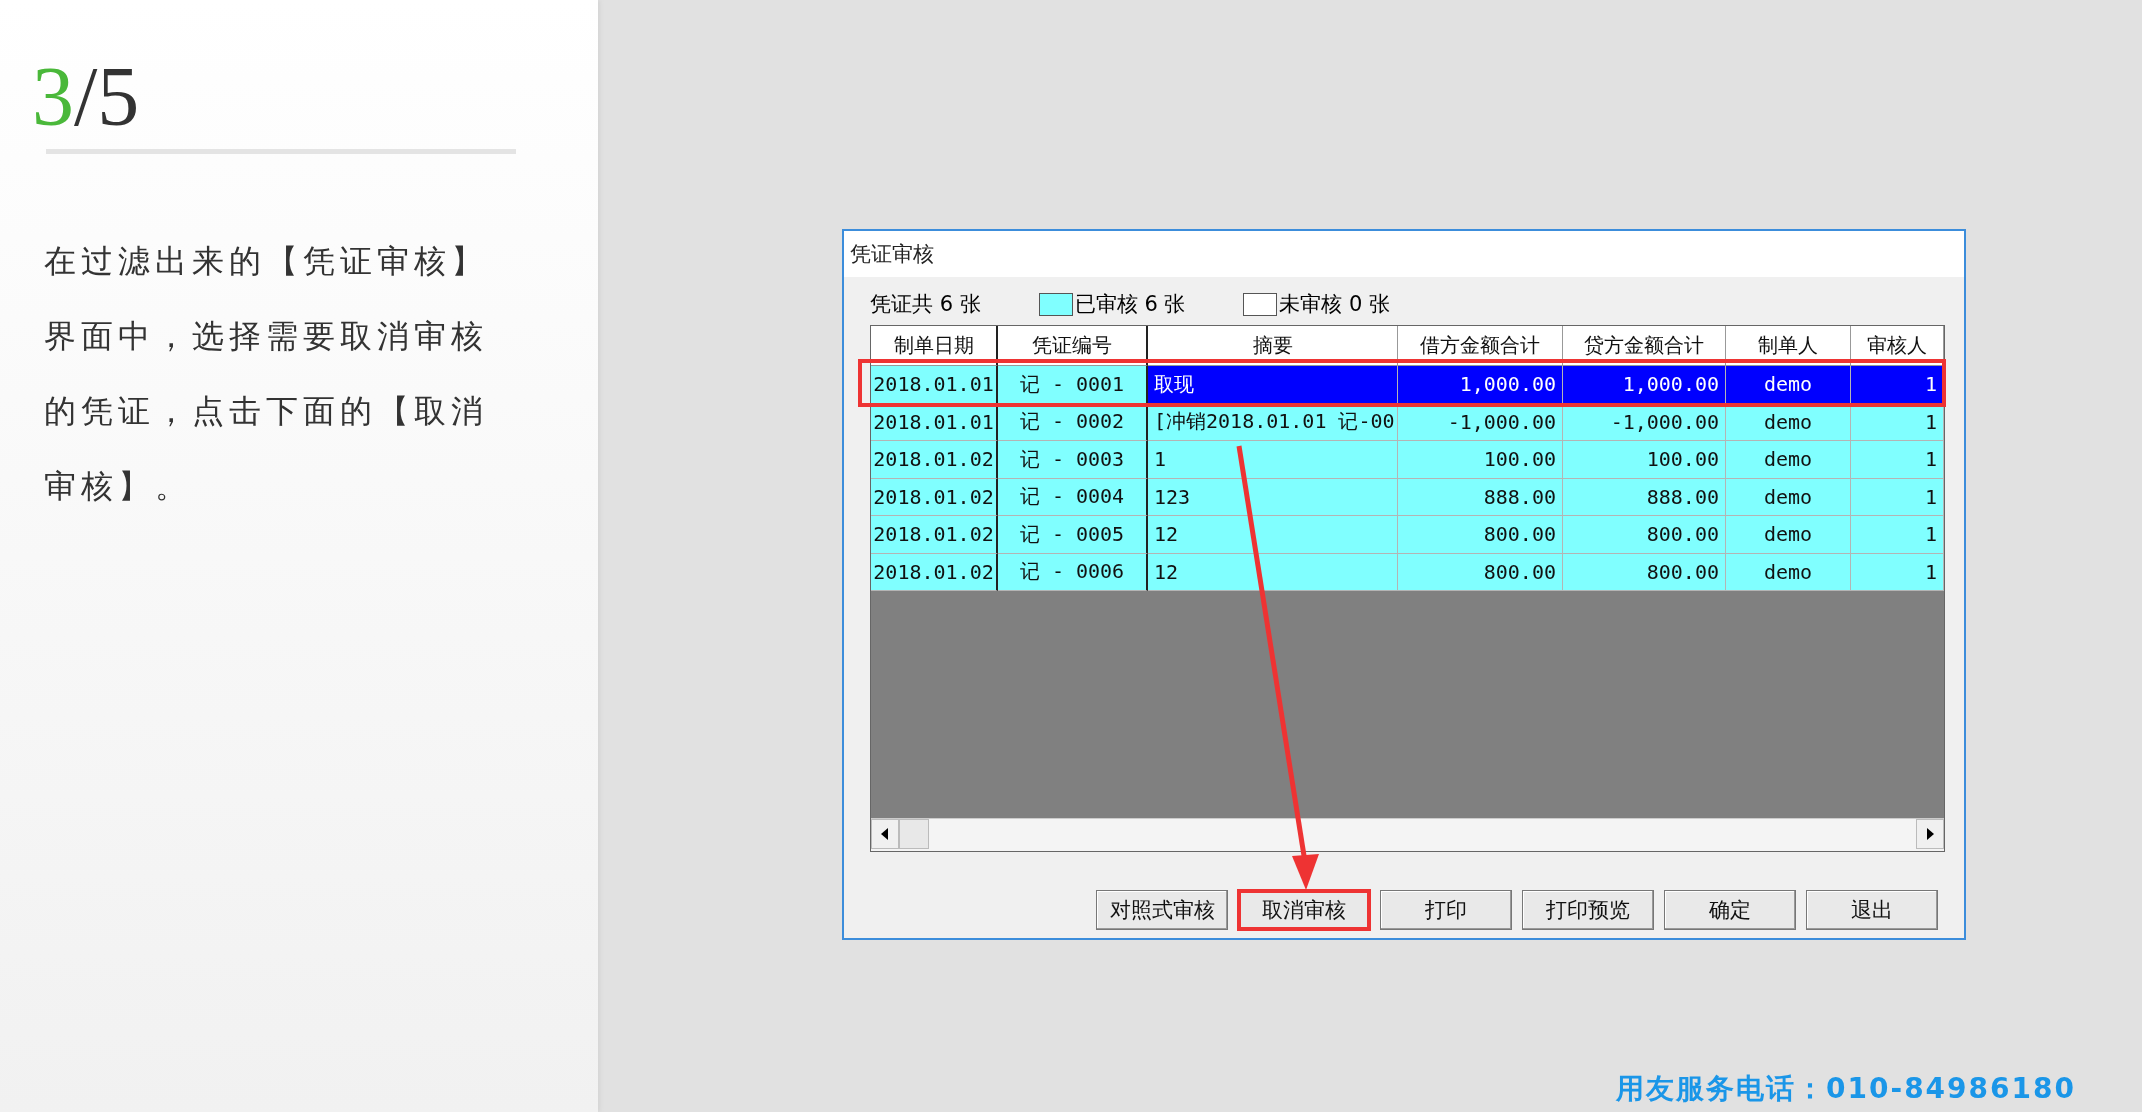 The width and height of the screenshot is (2142, 1112). I want to click on column-header: 审核人, so click(1897, 346).